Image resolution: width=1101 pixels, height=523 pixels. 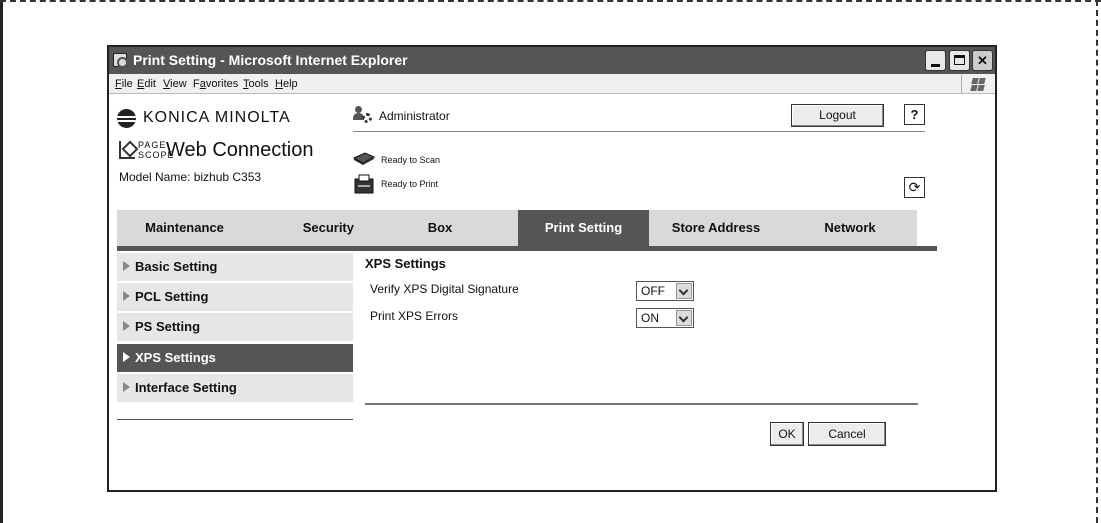 What do you see at coordinates (935, 60) in the screenshot?
I see `minimize-button` at bounding box center [935, 60].